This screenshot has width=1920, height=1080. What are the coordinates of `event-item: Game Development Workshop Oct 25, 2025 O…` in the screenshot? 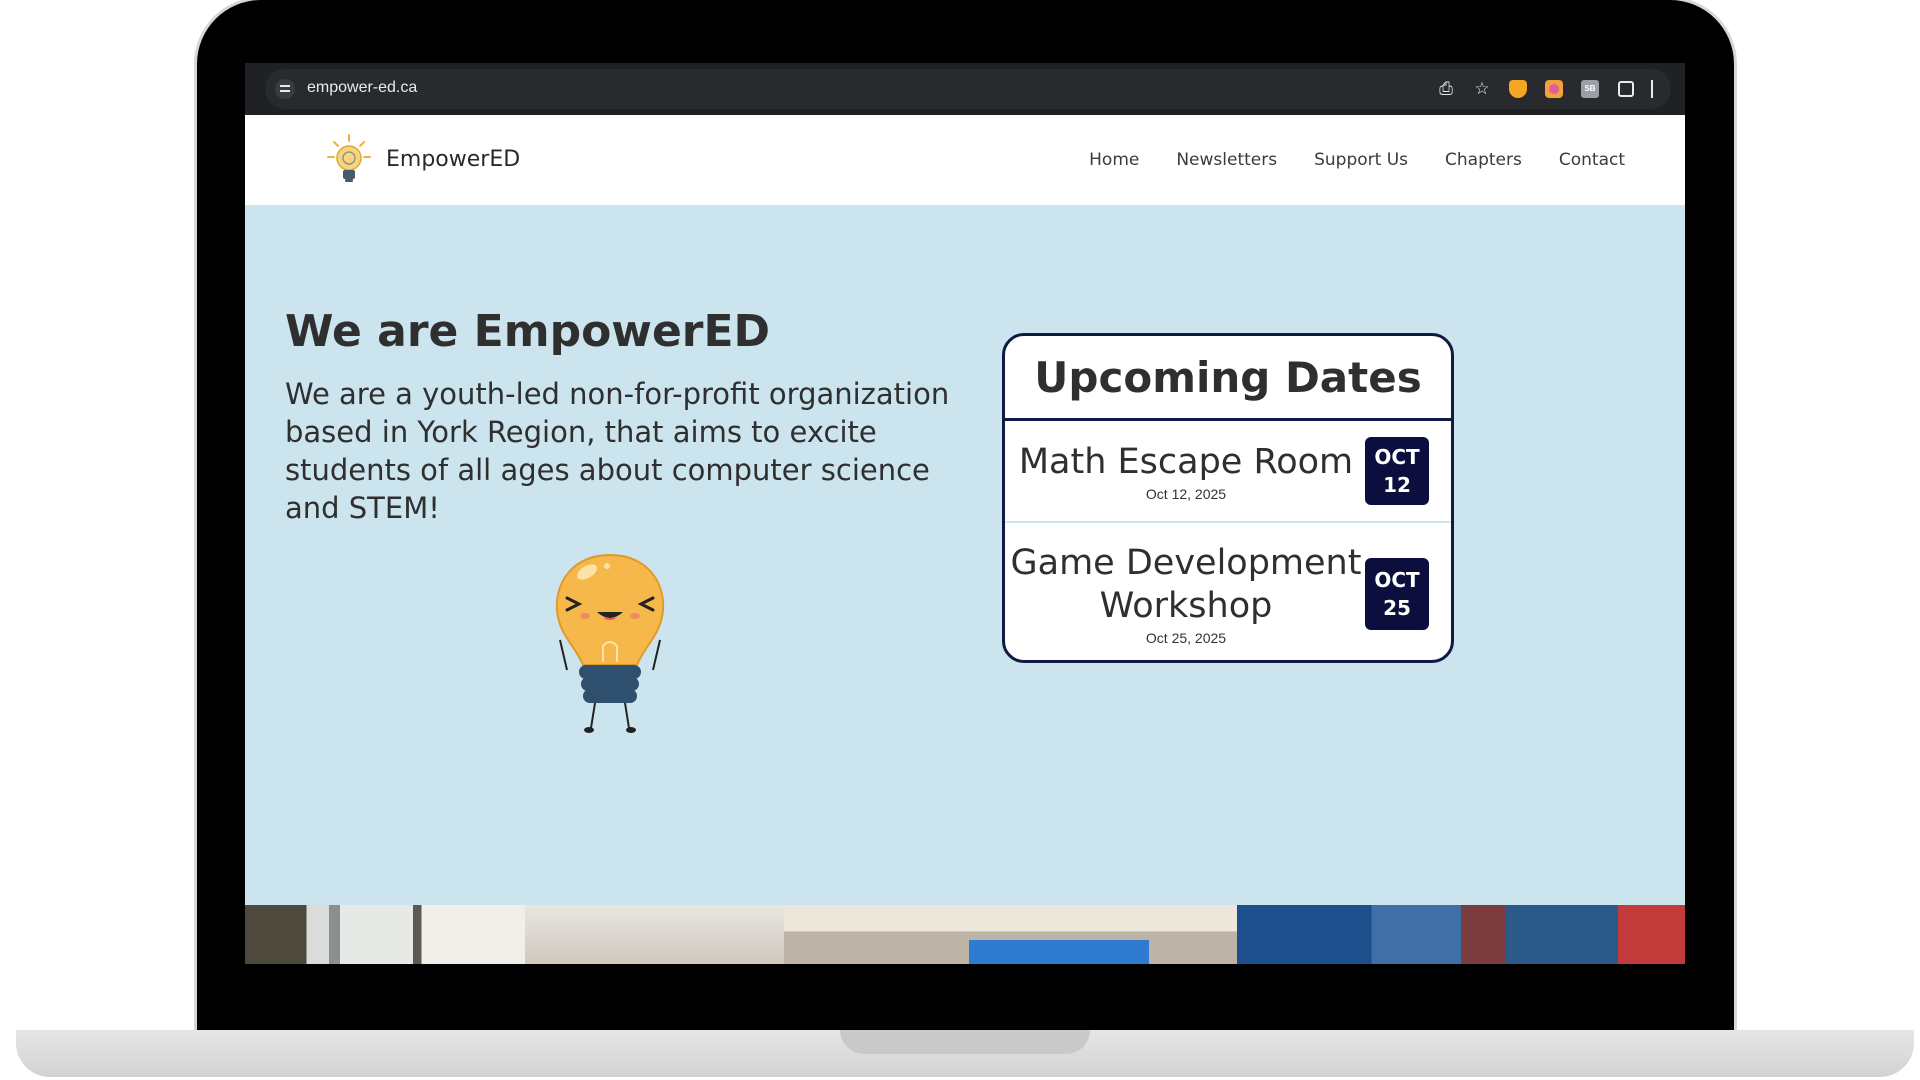 It's located at (1228, 591).